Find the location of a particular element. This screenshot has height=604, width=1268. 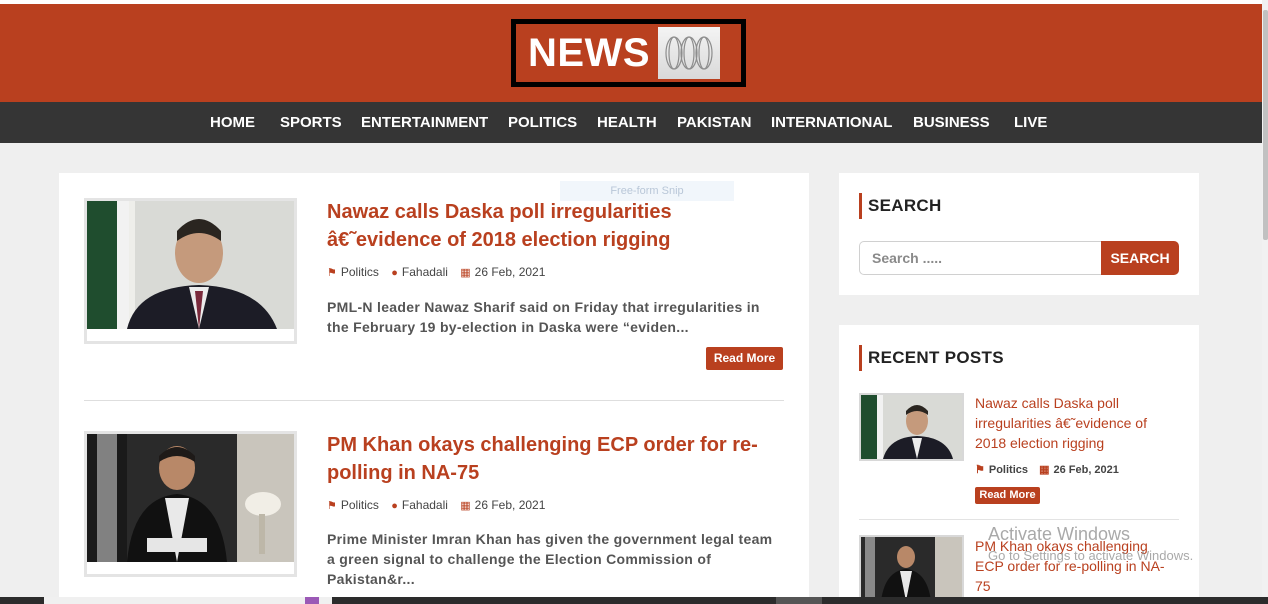

search-input is located at coordinates (980, 258).